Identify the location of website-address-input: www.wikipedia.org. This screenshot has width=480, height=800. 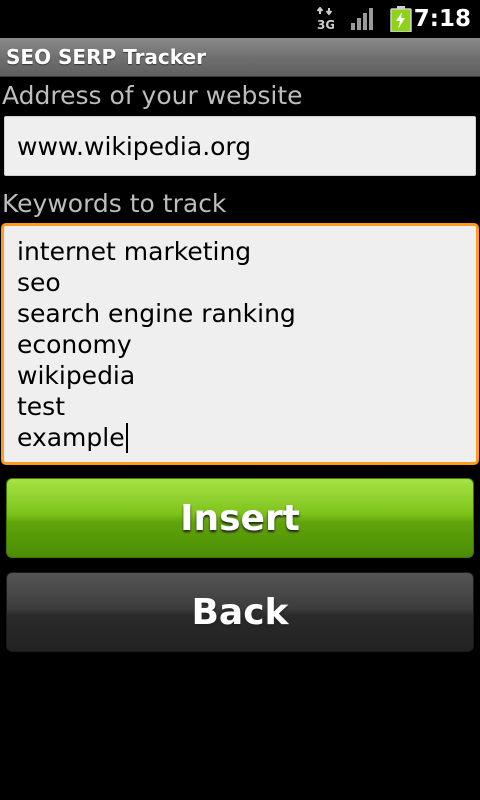
(240, 146).